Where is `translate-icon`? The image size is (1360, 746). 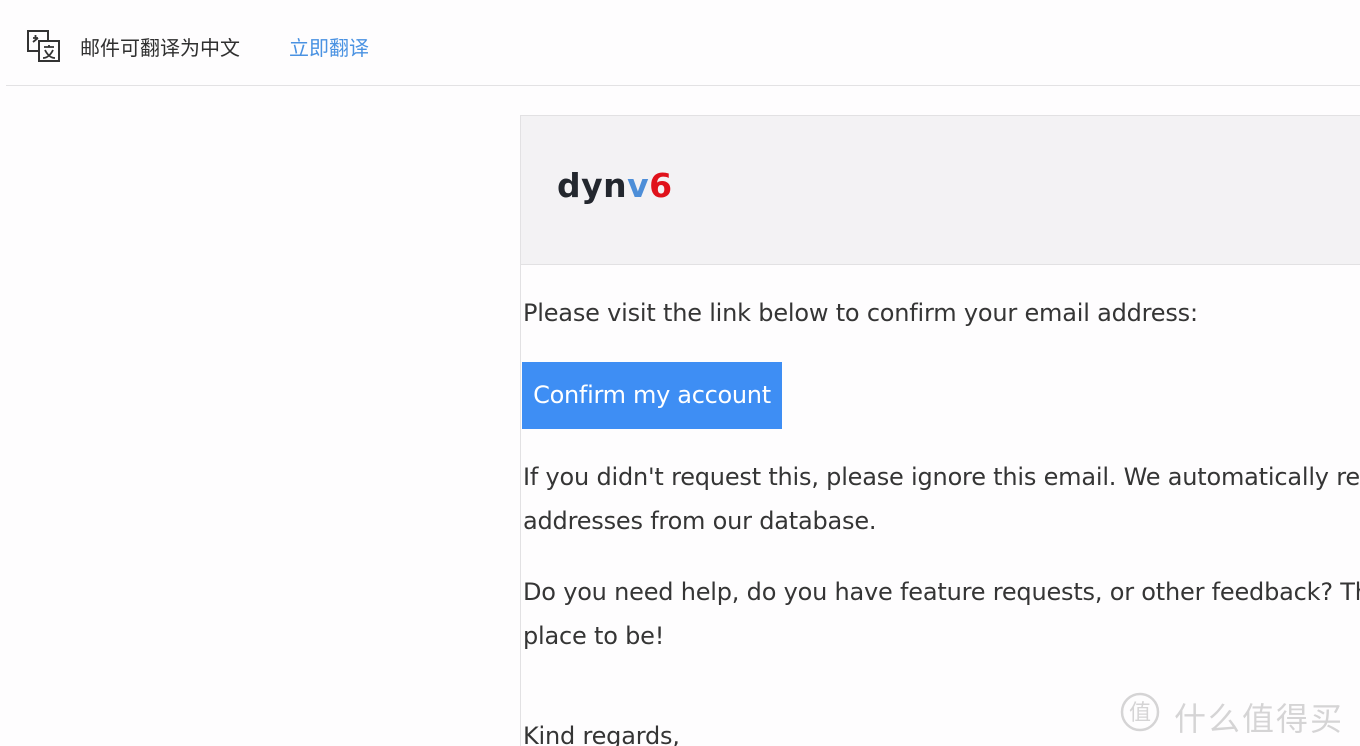
translate-icon is located at coordinates (44, 46).